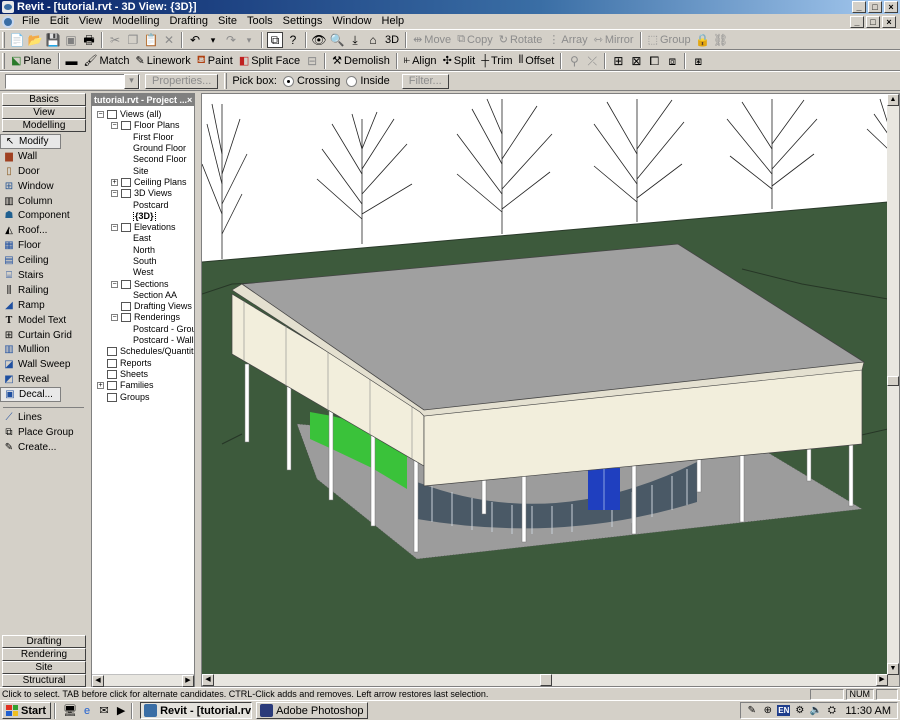 The width and height of the screenshot is (900, 720). Describe the element at coordinates (567, 40) in the screenshot. I see `array-button: ⋮ Array` at that location.